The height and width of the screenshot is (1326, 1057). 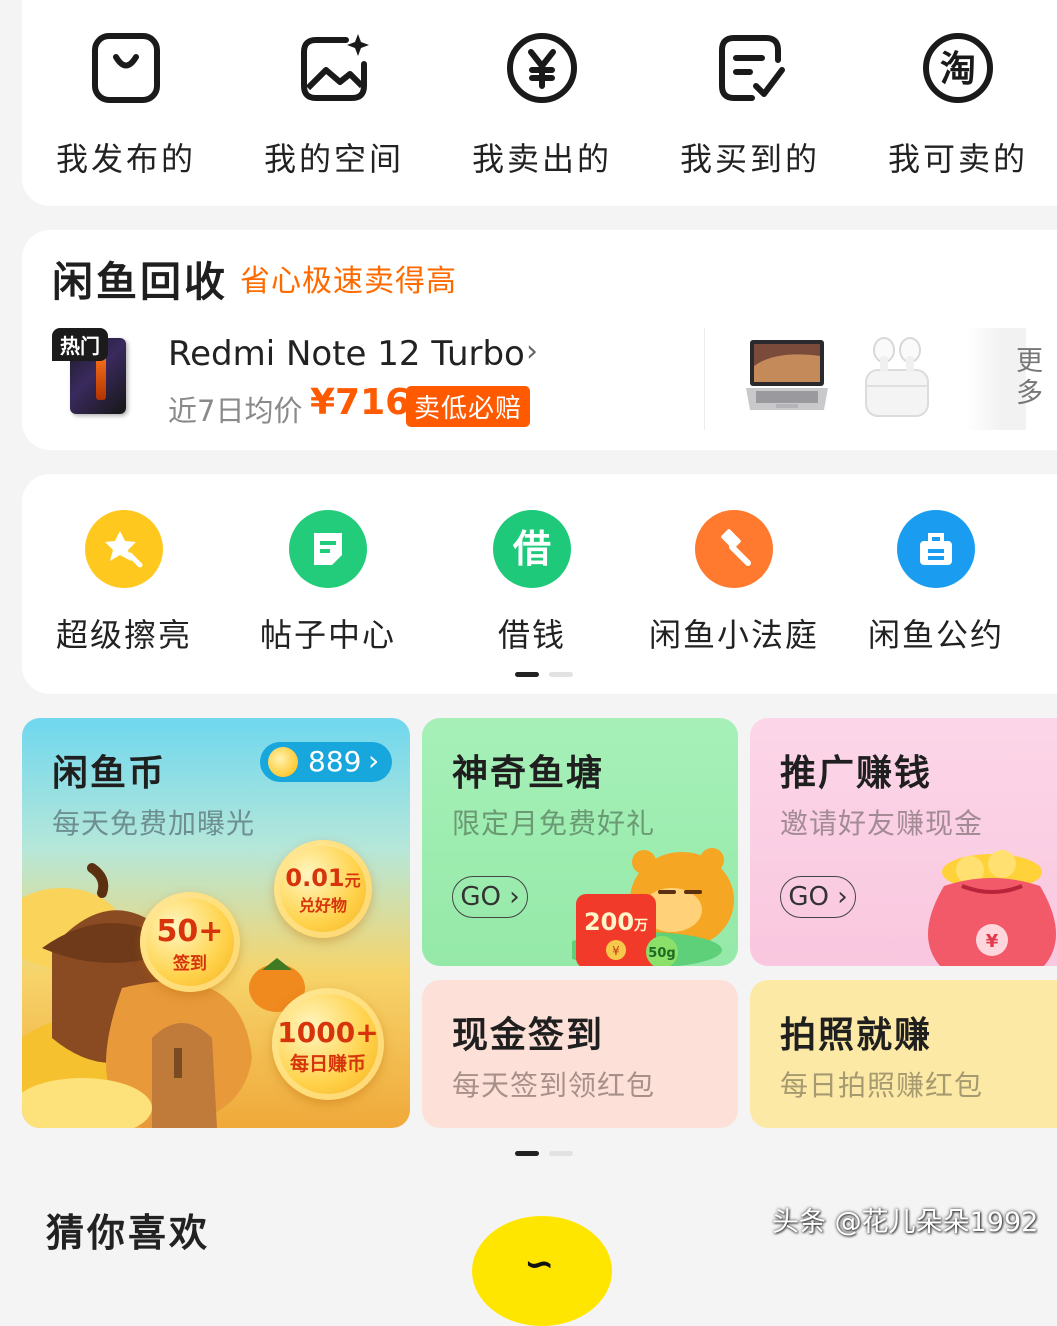 What do you see at coordinates (468, 406) in the screenshot?
I see `guarantee-badge: 卖低必赔` at bounding box center [468, 406].